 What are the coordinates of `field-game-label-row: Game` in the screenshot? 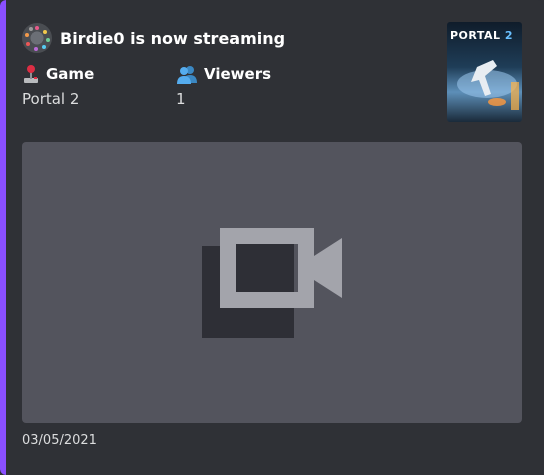 It's located at (58, 74).